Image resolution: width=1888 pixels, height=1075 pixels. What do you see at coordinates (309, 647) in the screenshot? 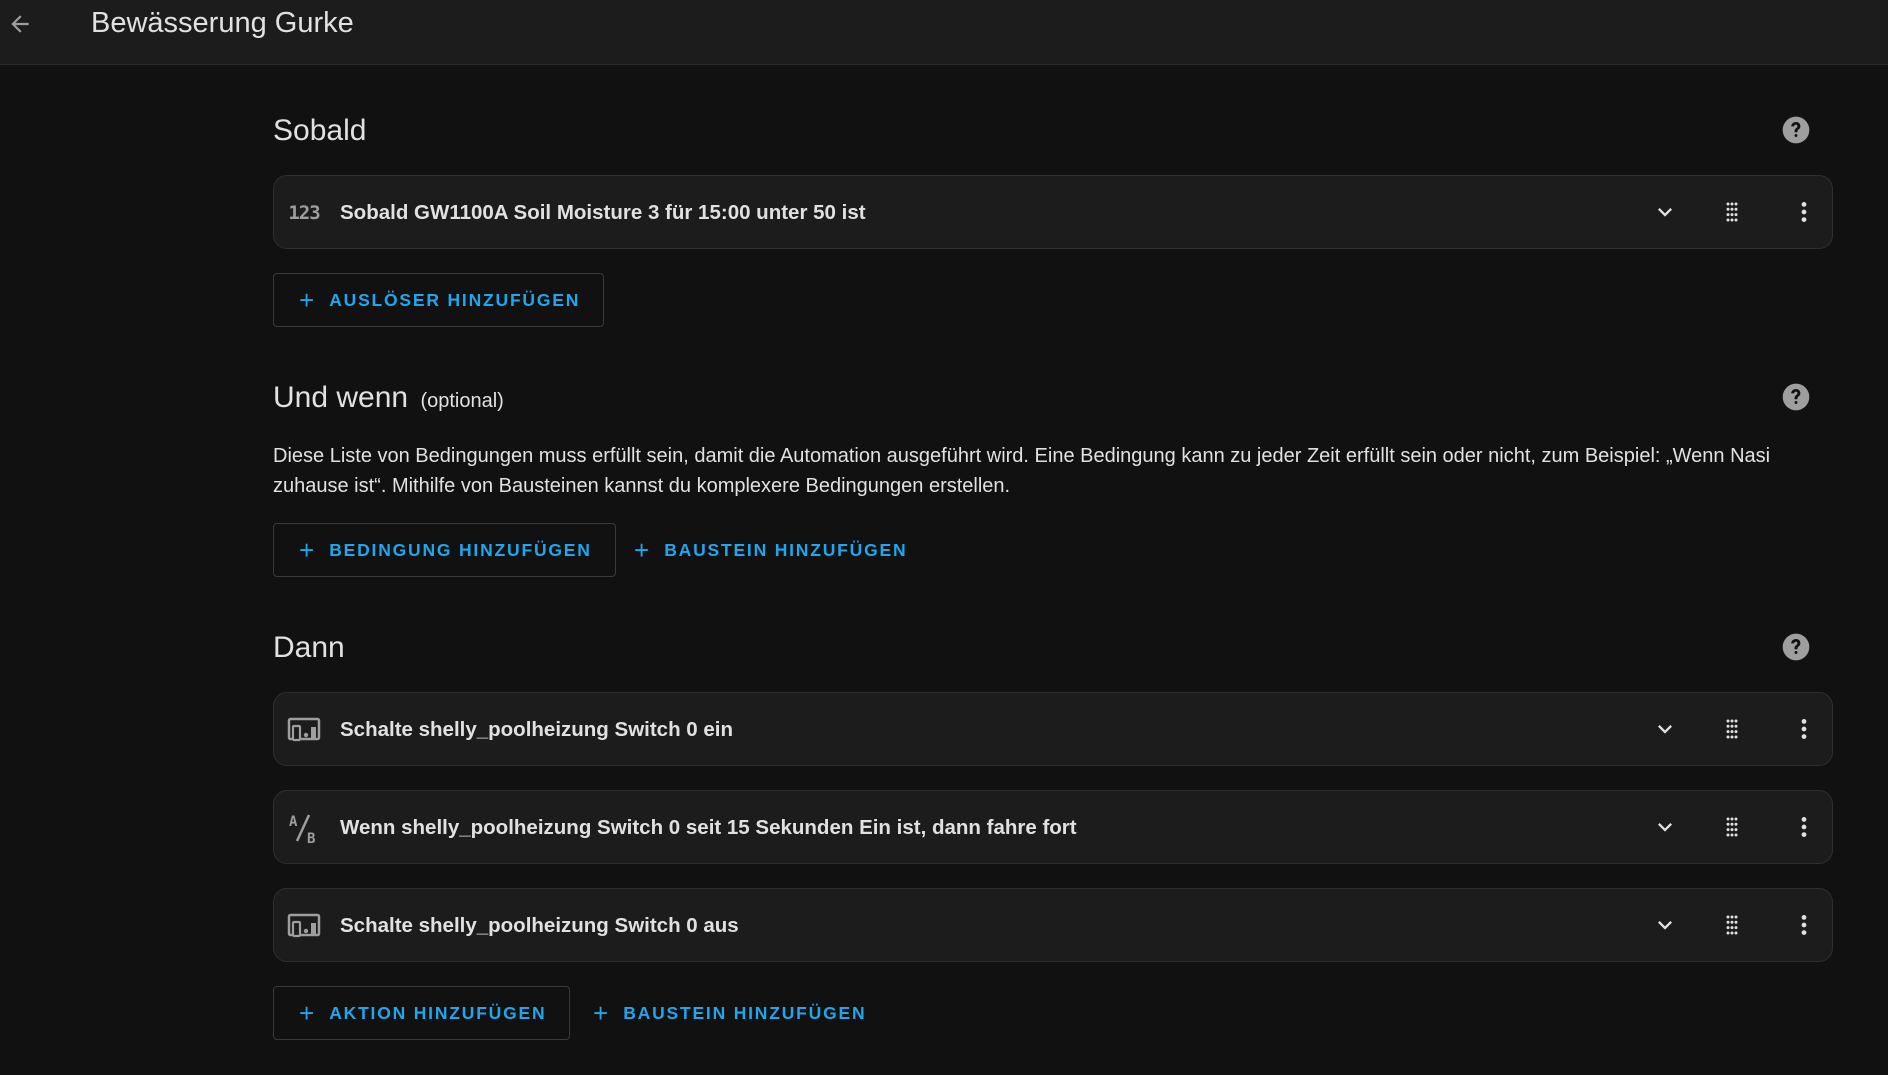
I see `actions-title: Dann` at bounding box center [309, 647].